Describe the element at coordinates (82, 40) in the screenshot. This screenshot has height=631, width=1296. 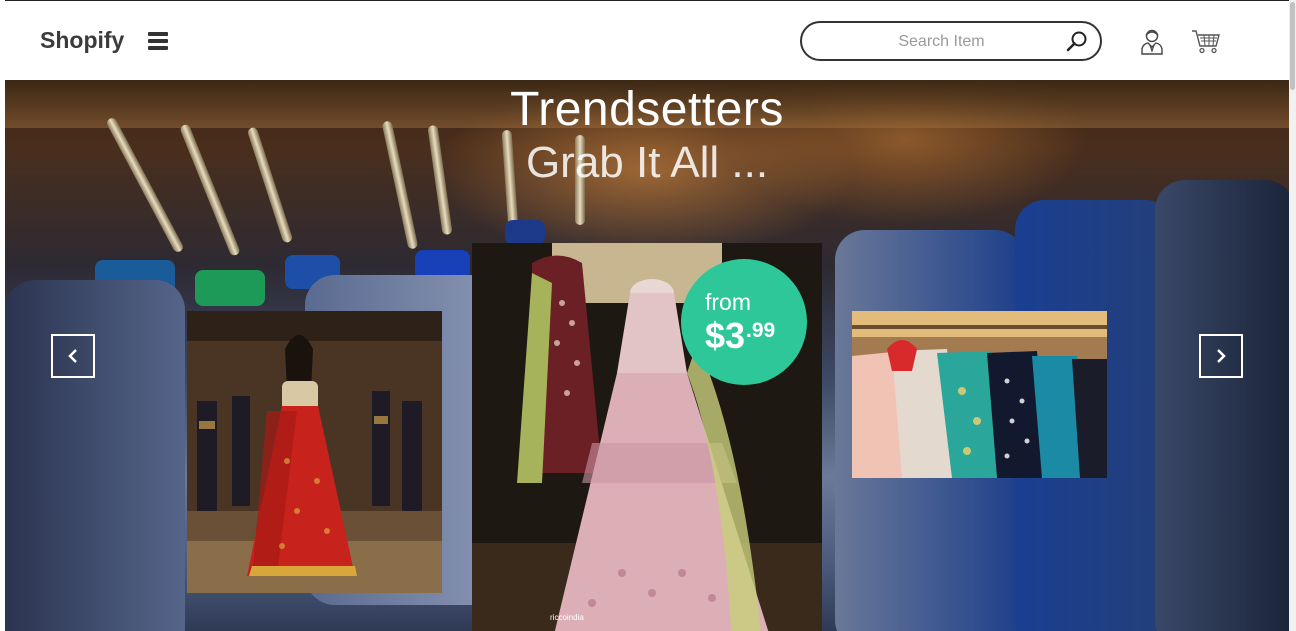
I see `brand-logo: Shopify` at that location.